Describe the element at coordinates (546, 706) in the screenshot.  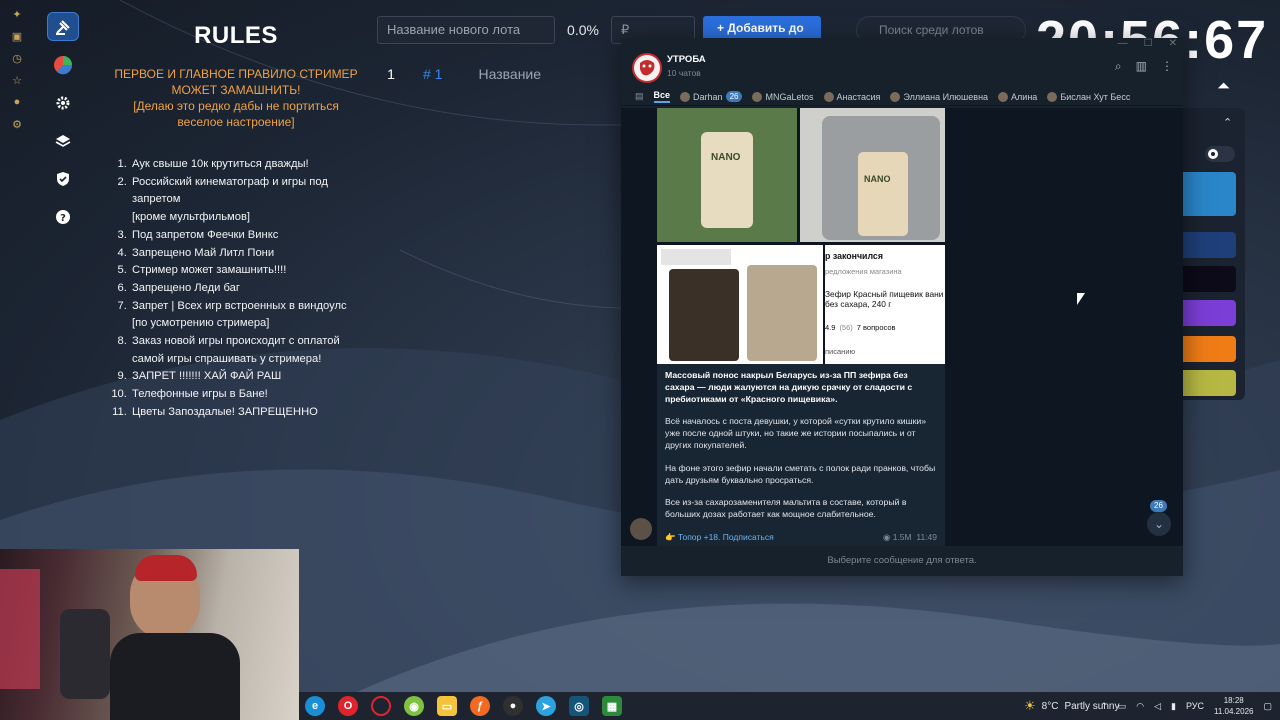
I see `telegram-icon: ➤` at that location.